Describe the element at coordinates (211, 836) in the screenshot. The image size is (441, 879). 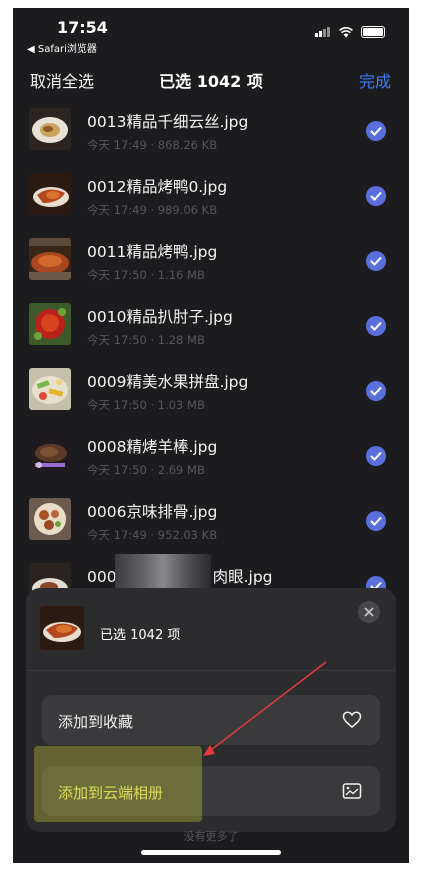
I see `no-more-label: 没有更多了` at that location.